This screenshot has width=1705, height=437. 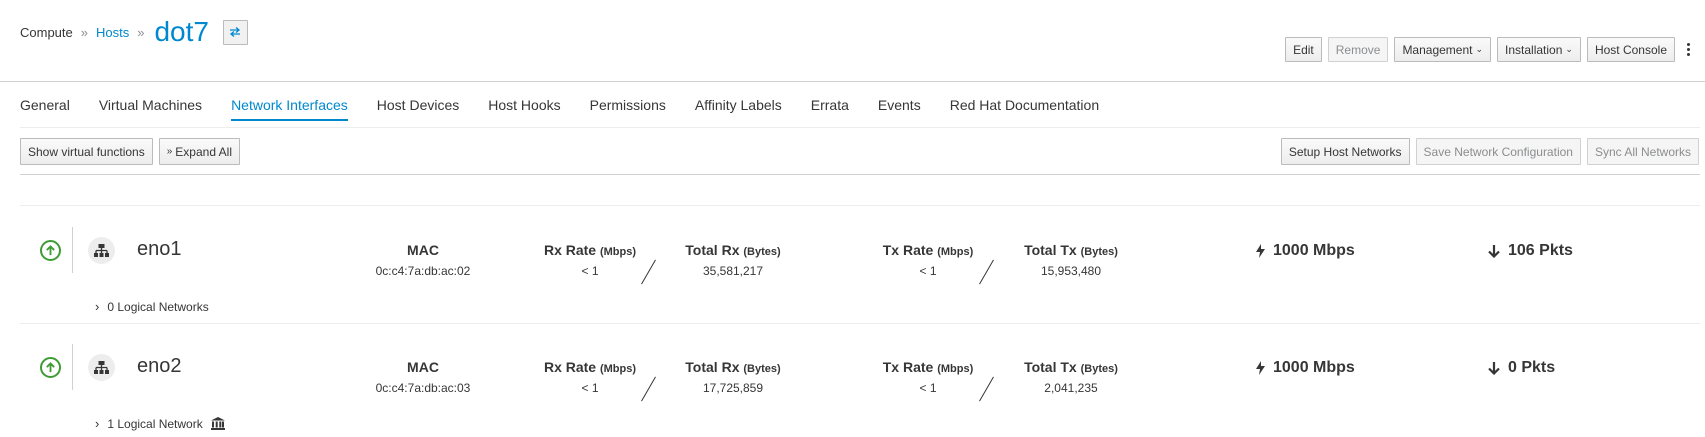 I want to click on toolbar-left: Show virtual functions » Expand All, so click(x=133, y=151).